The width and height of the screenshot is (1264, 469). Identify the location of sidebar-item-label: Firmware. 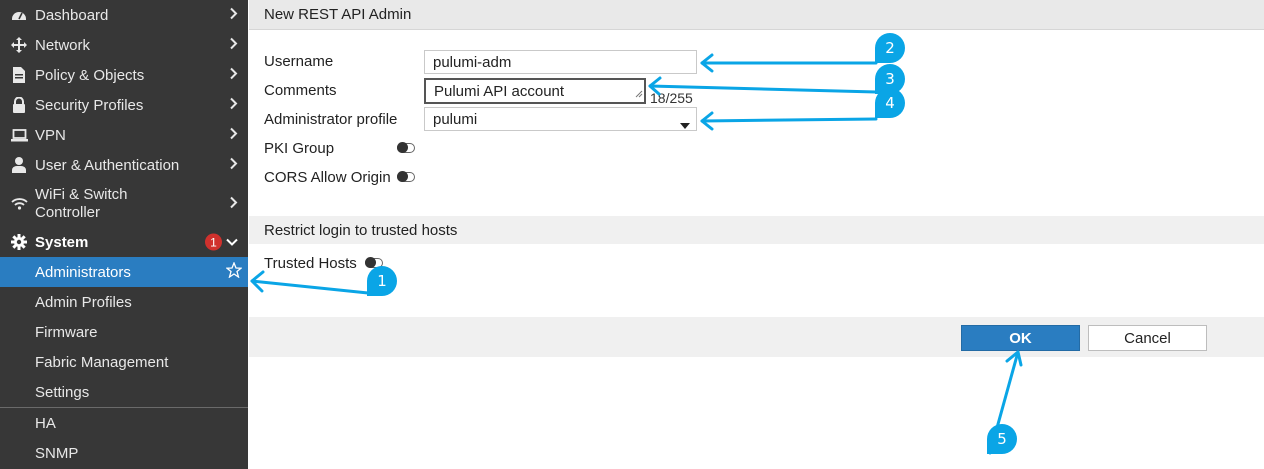
(66, 332).